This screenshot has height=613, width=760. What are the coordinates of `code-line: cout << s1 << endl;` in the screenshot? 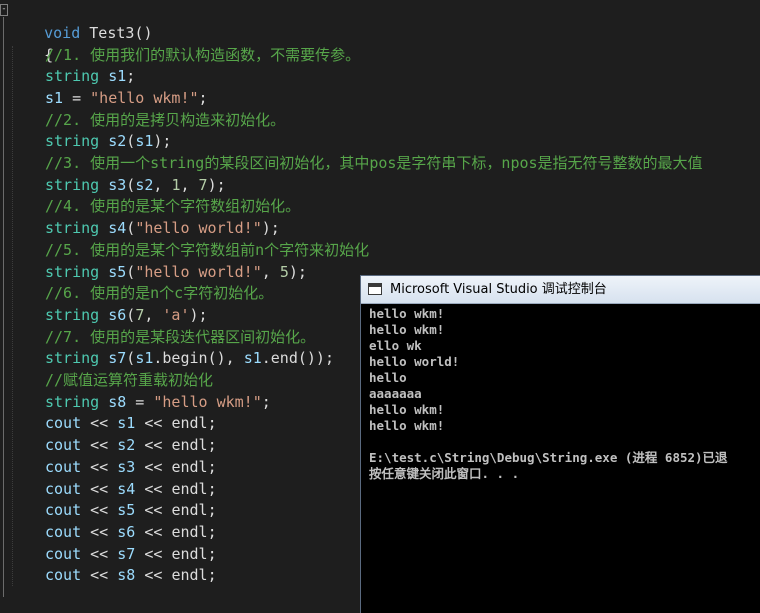 It's located at (112, 423).